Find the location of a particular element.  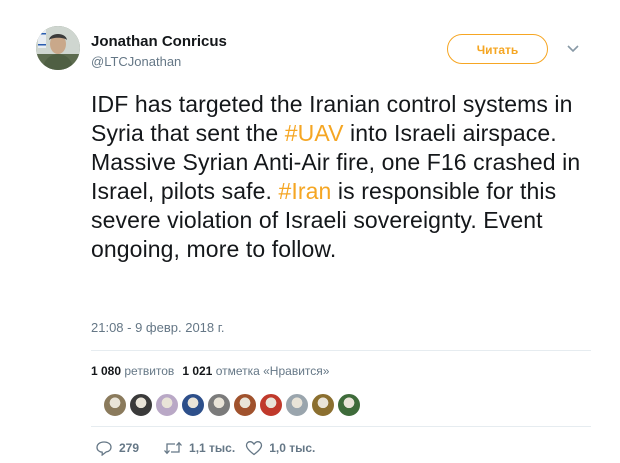

retweets-stat: 1 080 ретвитов is located at coordinates (132, 371).